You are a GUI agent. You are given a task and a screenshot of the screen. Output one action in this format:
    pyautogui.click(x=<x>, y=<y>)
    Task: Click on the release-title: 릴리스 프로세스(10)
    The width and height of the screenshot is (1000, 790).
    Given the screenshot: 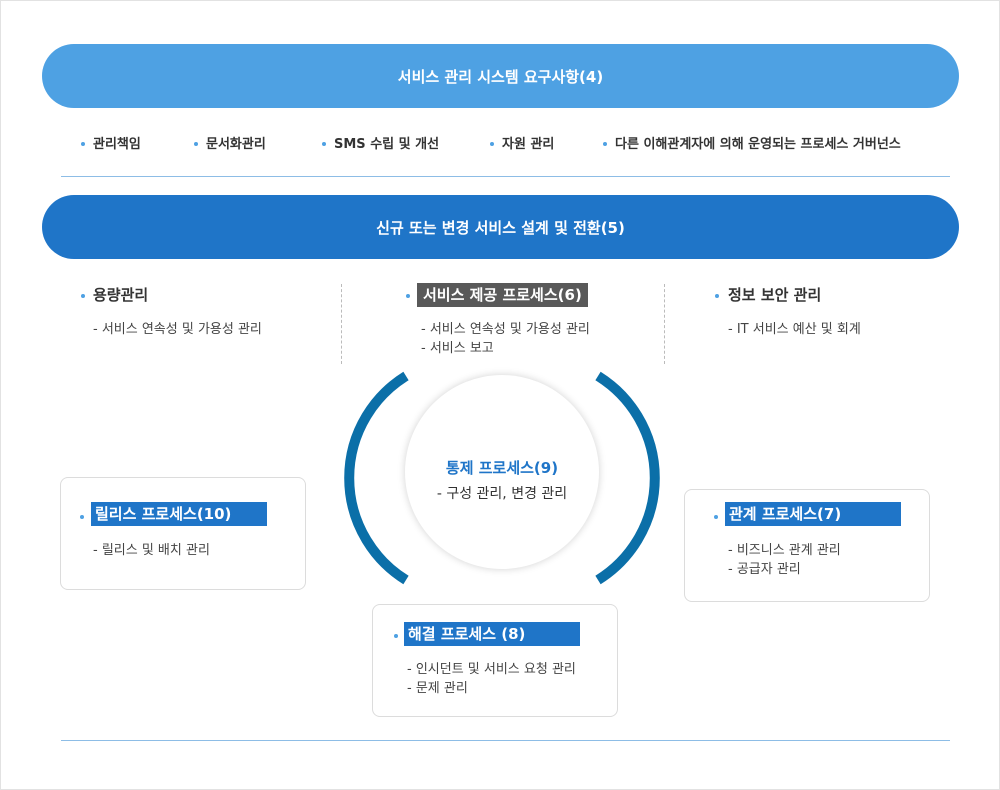 What is the action you would take?
    pyautogui.click(x=179, y=514)
    